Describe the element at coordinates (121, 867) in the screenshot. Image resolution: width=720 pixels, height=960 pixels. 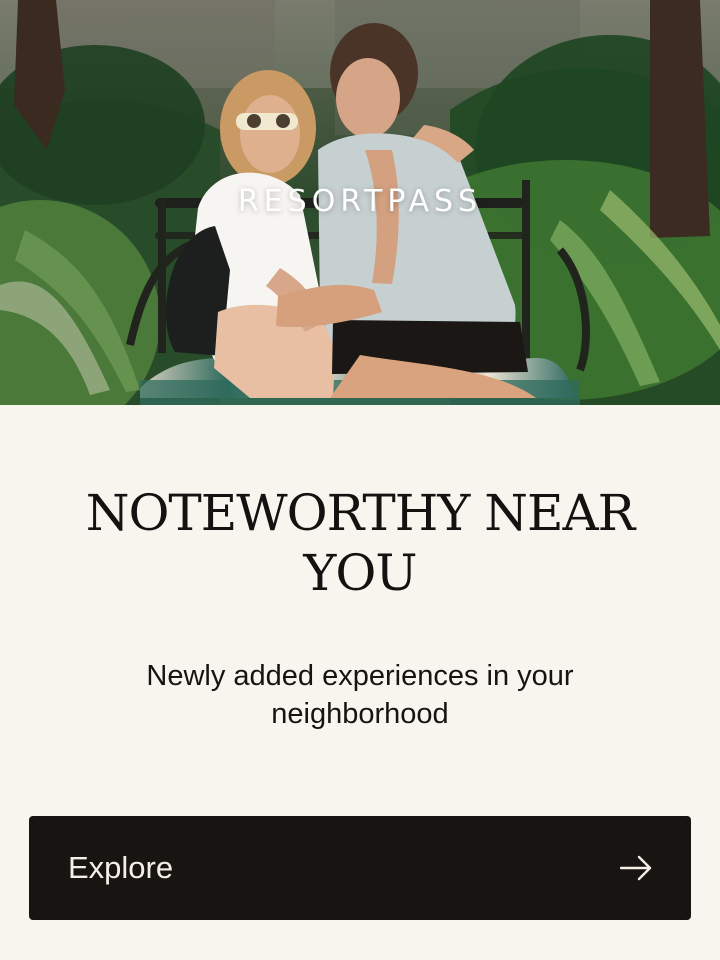
I see `explore-button-label: Explore` at that location.